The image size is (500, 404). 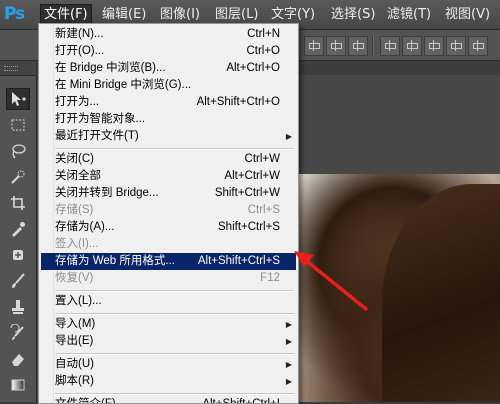 I want to click on lasso-tool-icon, so click(x=18, y=151).